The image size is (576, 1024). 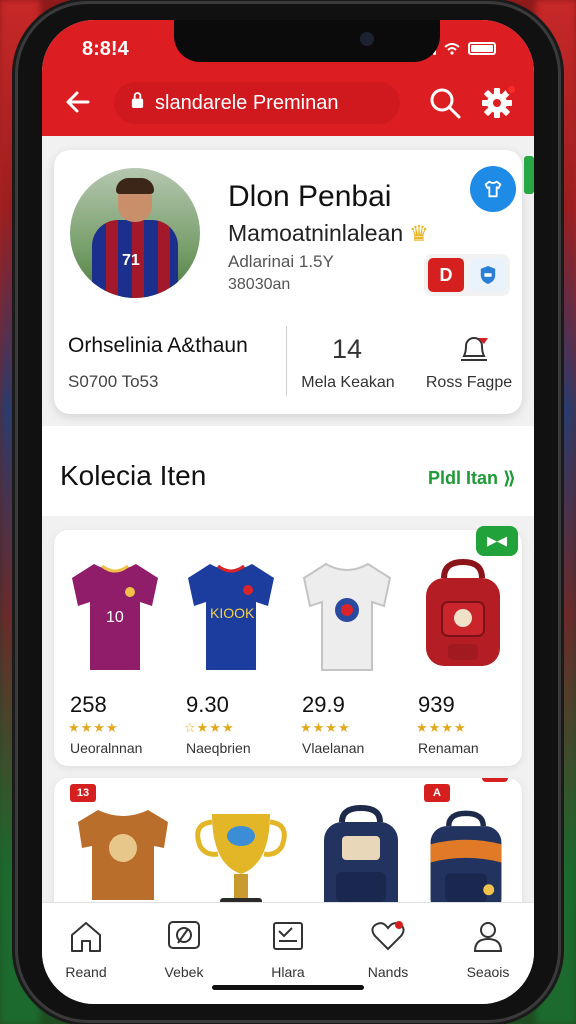 What do you see at coordinates (288, 936) in the screenshot?
I see `list-icon` at bounding box center [288, 936].